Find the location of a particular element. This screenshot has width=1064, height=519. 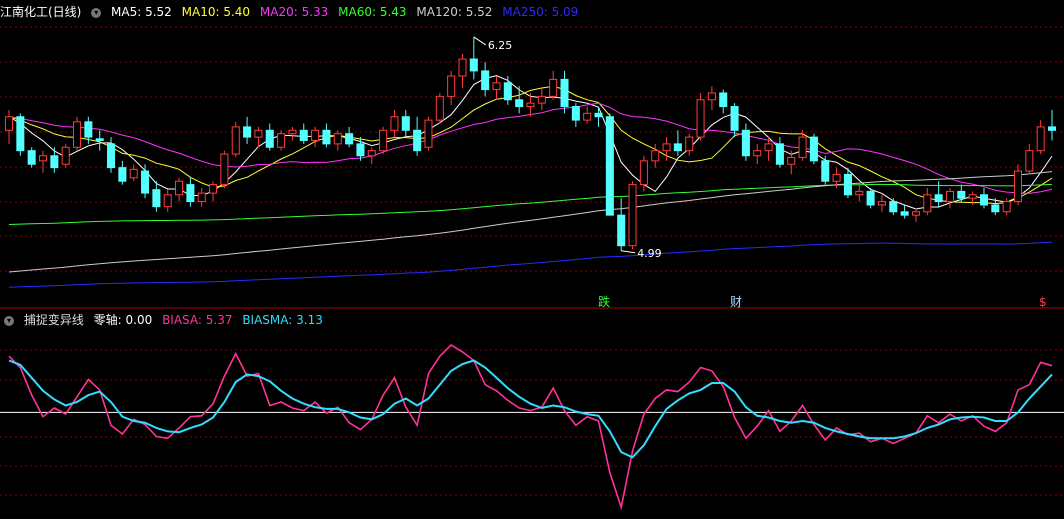

low-price-pointer is located at coordinates (628, 252).